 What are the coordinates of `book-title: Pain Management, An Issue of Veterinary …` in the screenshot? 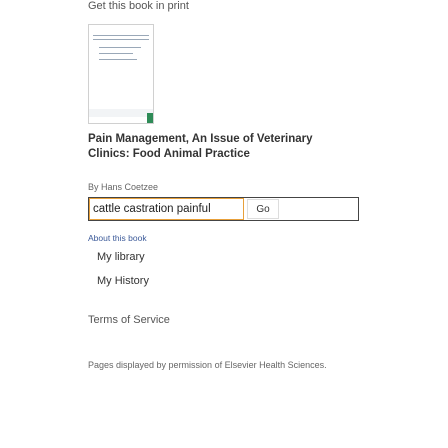 It's located at (200, 146).